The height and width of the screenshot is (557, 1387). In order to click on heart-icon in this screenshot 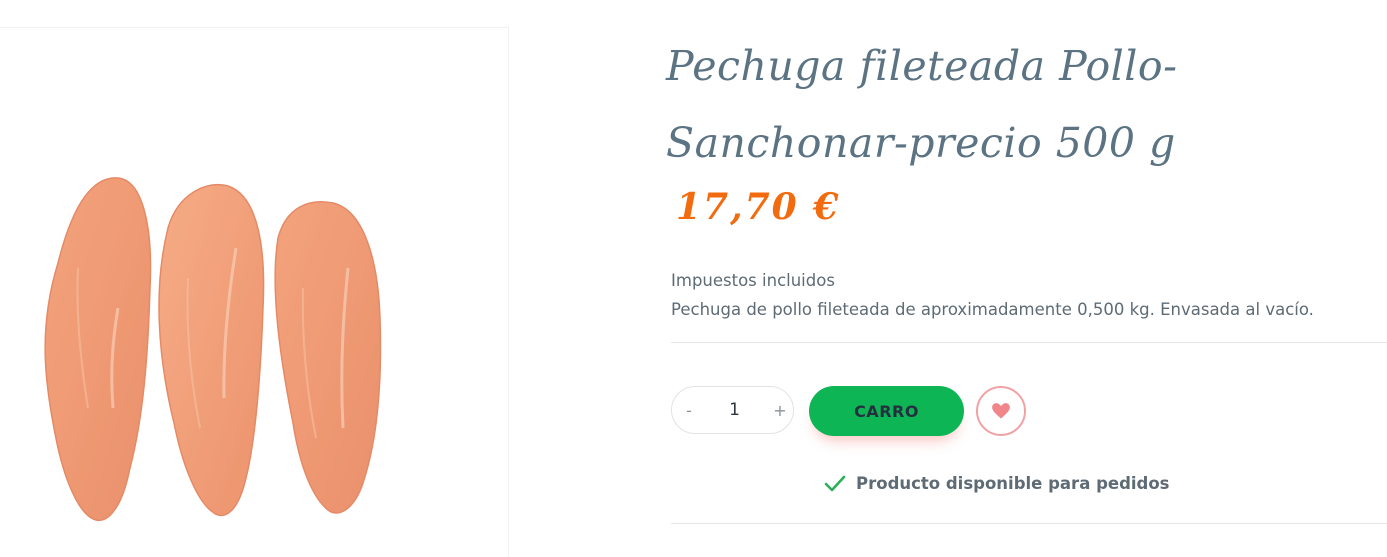, I will do `click(1001, 411)`.